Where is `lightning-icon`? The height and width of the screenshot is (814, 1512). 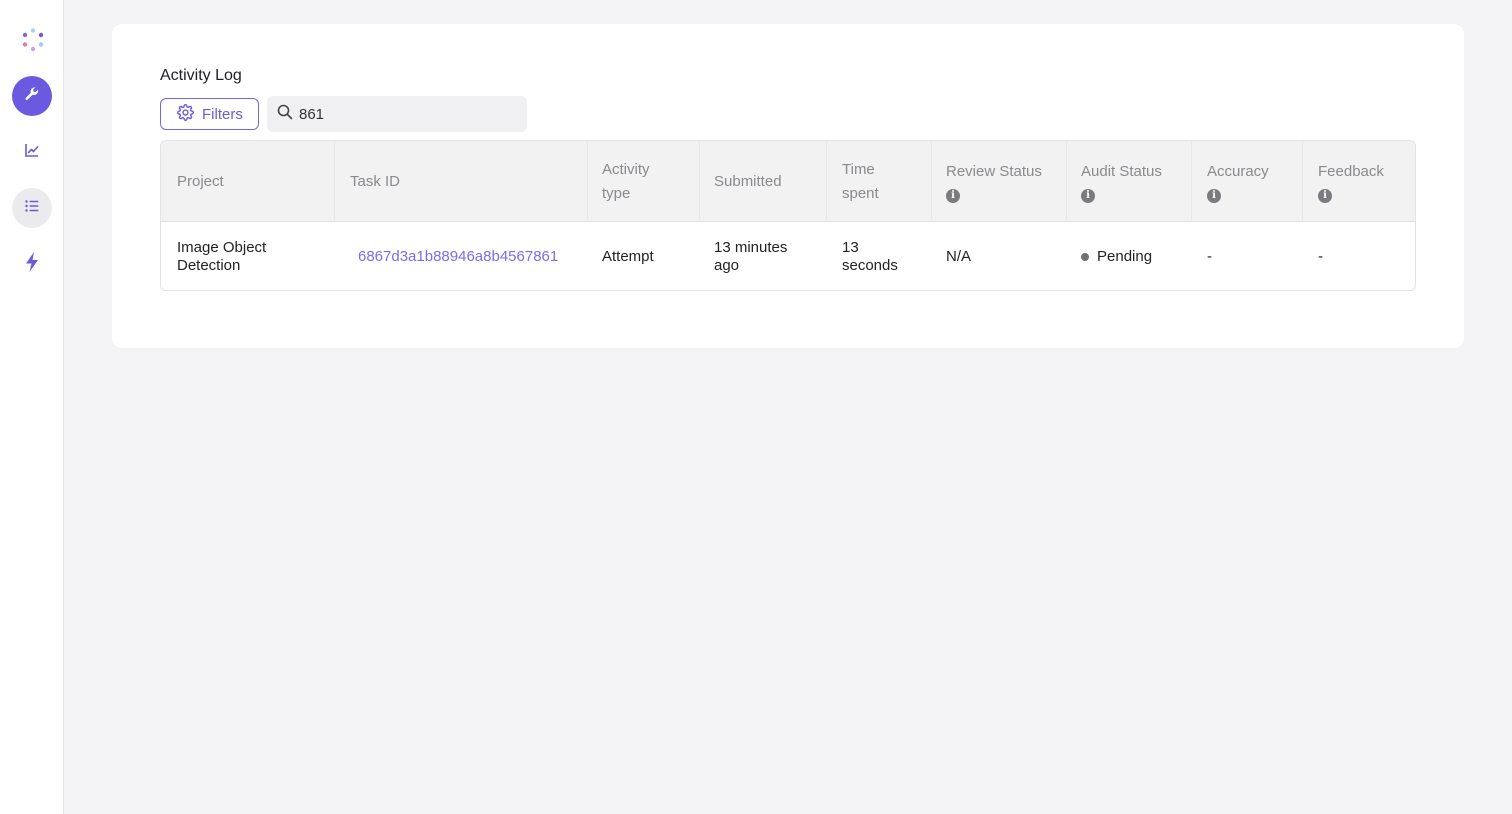
lightning-icon is located at coordinates (32, 264).